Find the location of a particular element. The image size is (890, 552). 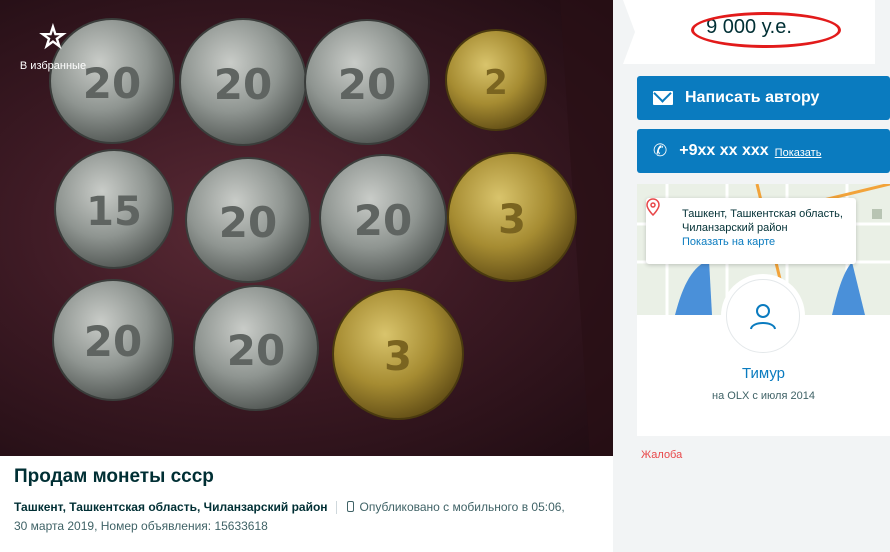

message-author-button: Написать автору is located at coordinates (763, 98).